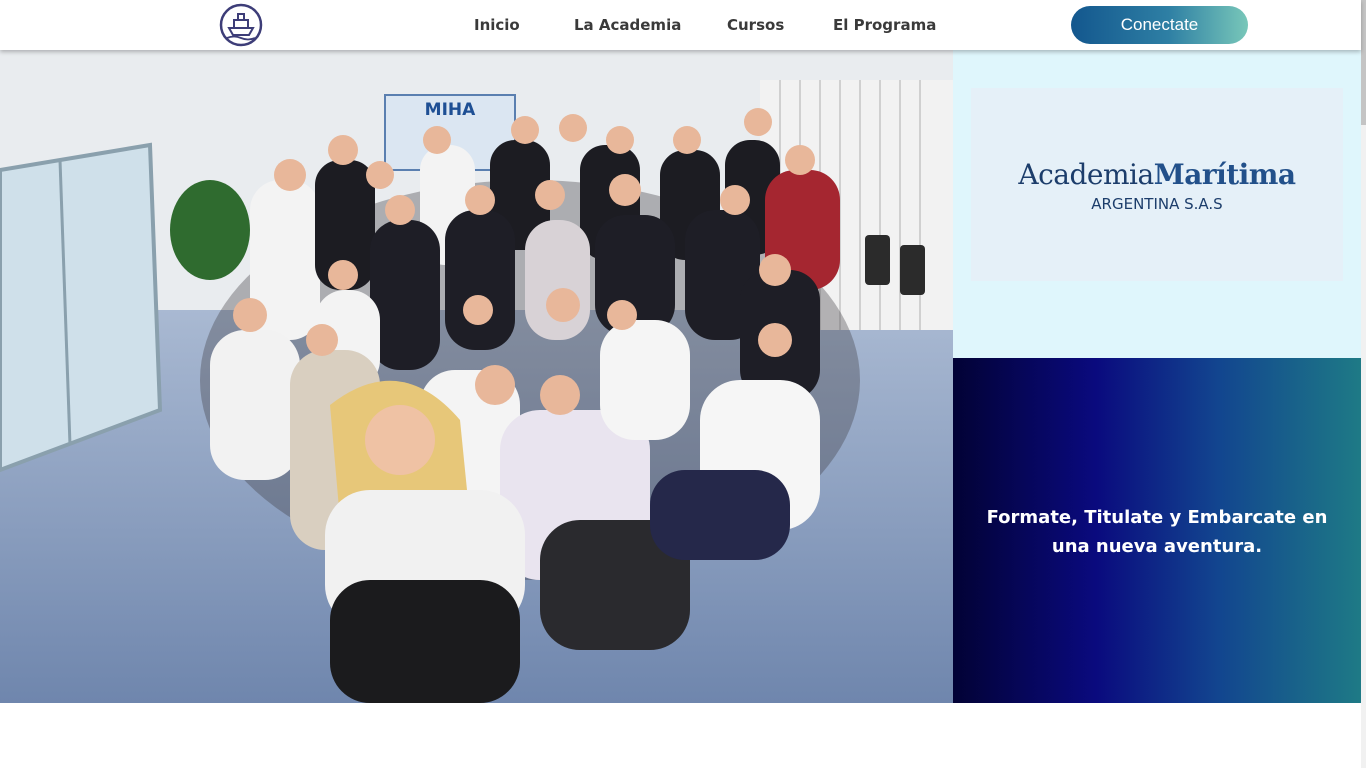 This screenshot has width=1366, height=768. Describe the element at coordinates (1159, 25) in the screenshot. I see `conectate-button: Conectate` at that location.